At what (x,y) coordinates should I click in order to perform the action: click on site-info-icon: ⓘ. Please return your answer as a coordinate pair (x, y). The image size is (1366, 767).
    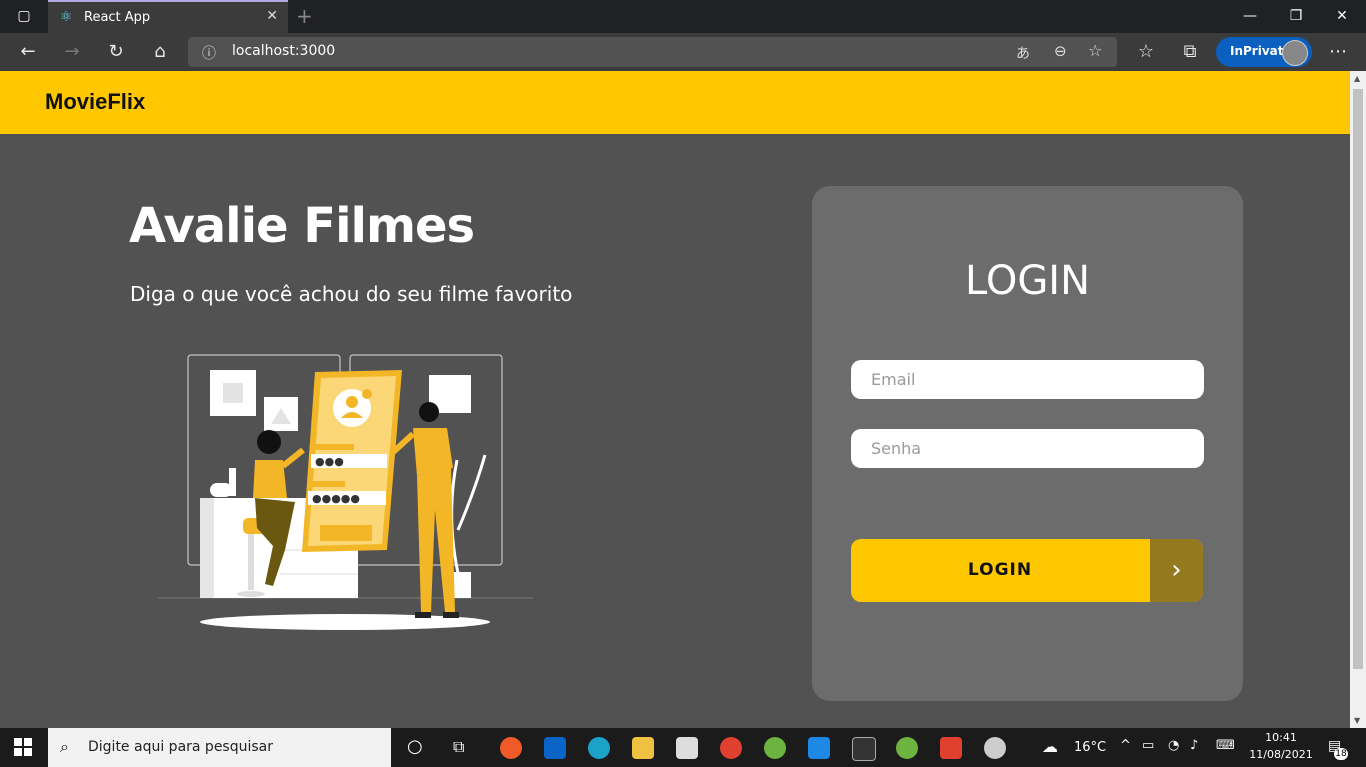
    Looking at the image, I should click on (209, 53).